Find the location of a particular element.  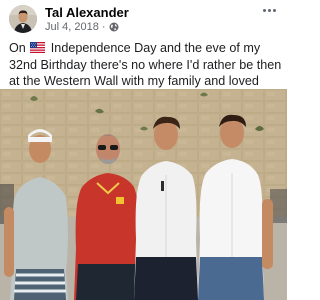

post-header: Tal Alexander Jul 4, 2018 · is located at coordinates (143, 18).